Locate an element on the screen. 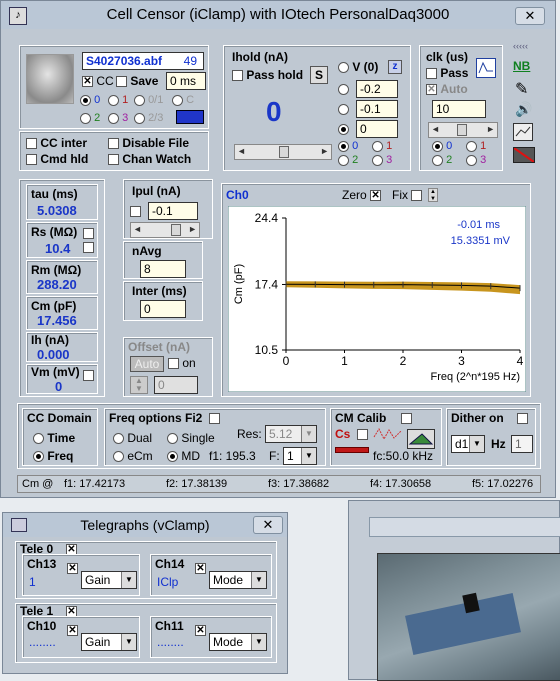 Image resolution: width=560 pixels, height=681 pixels. ch13-gain-select: Gain ▼ is located at coordinates (109, 580).